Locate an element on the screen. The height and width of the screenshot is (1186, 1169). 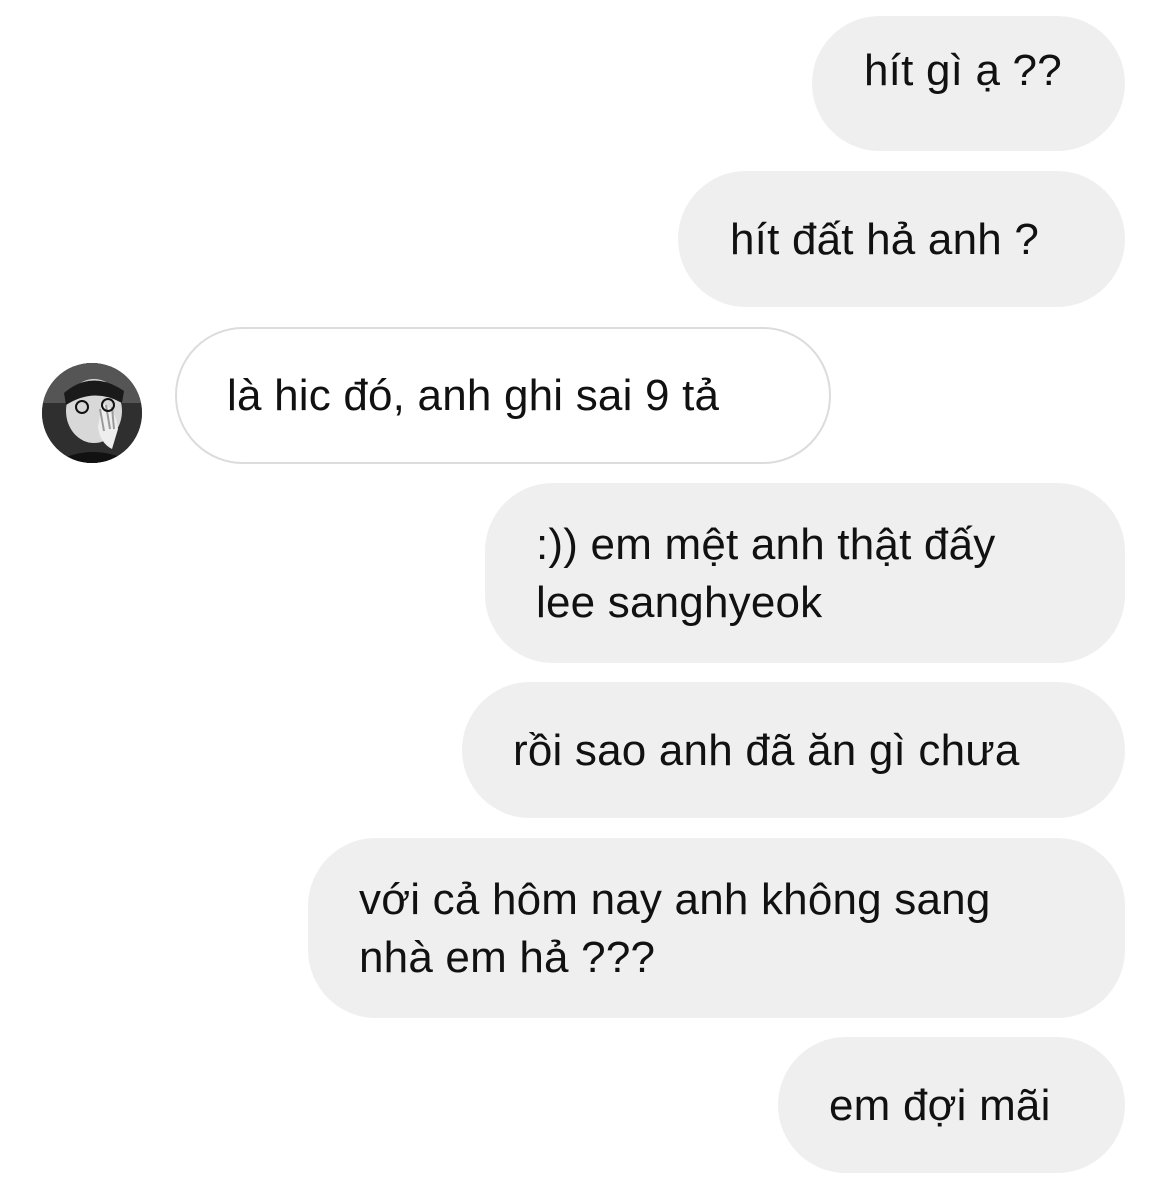
message-text: hít đất hả anh ? is located at coordinates (885, 239).